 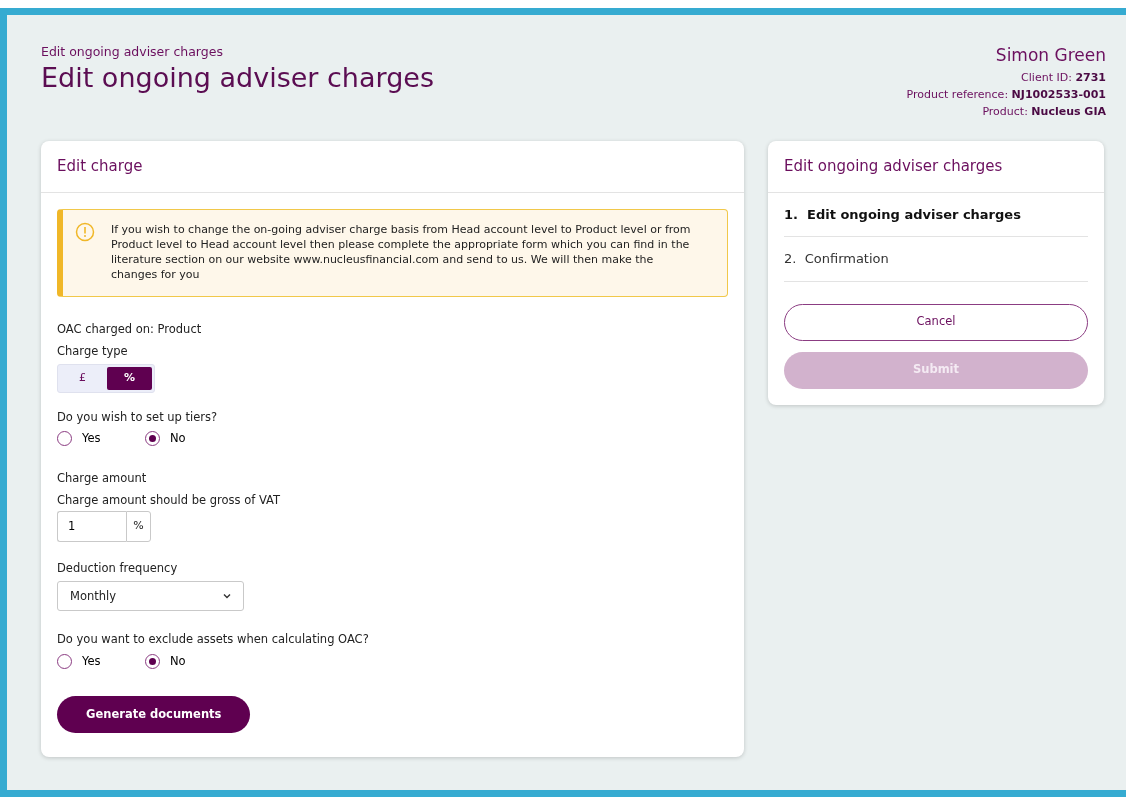 I want to click on step-item: 1. Edit ongoing adviser charges, so click(x=936, y=214).